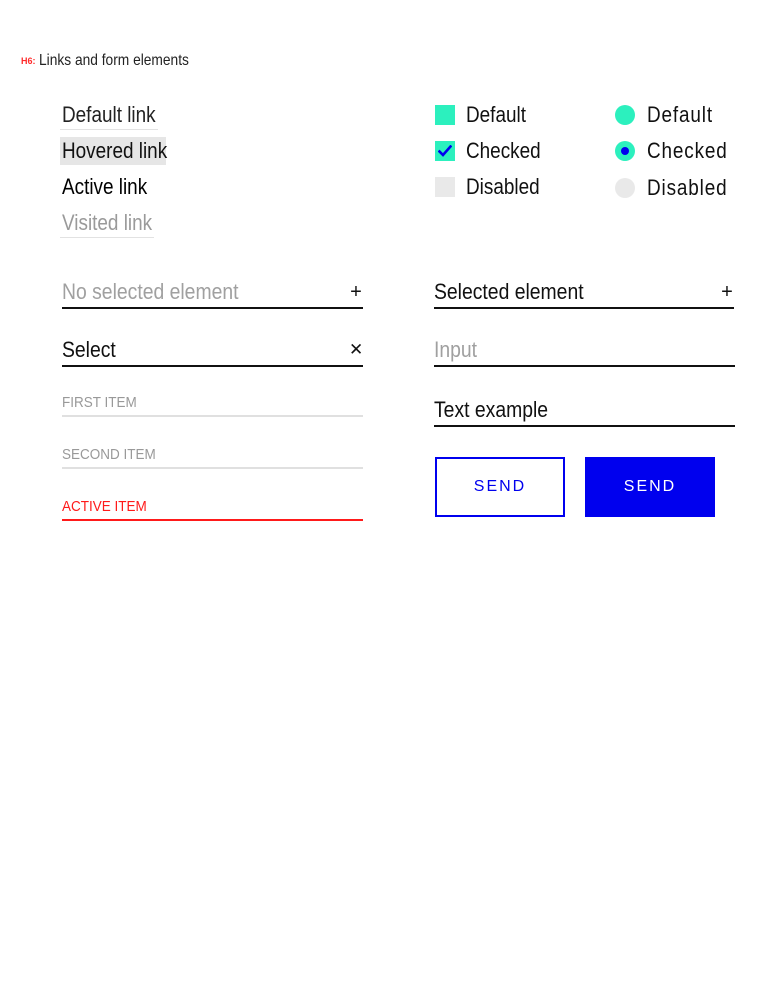 The height and width of the screenshot is (1000, 768). I want to click on section-title: Links and form elements, so click(113, 60).